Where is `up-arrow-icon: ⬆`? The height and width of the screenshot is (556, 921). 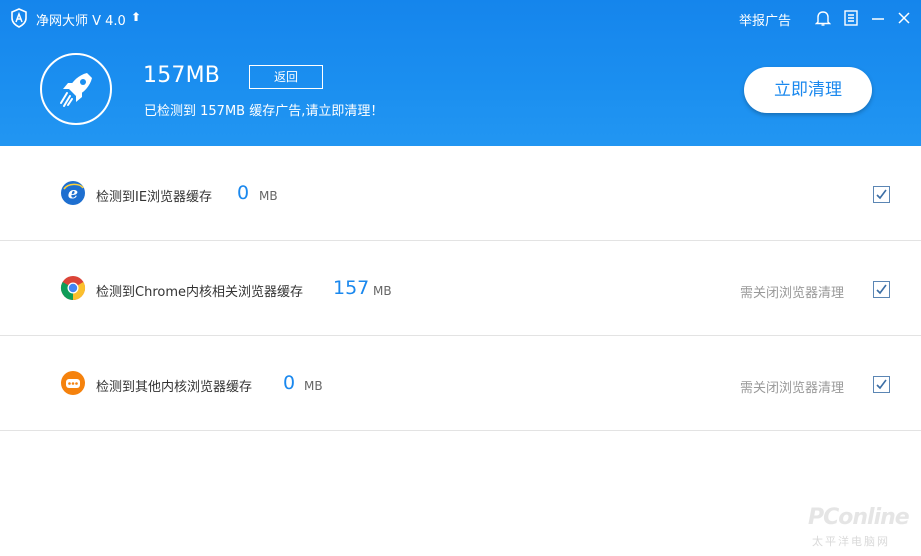
up-arrow-icon: ⬆ is located at coordinates (136, 17).